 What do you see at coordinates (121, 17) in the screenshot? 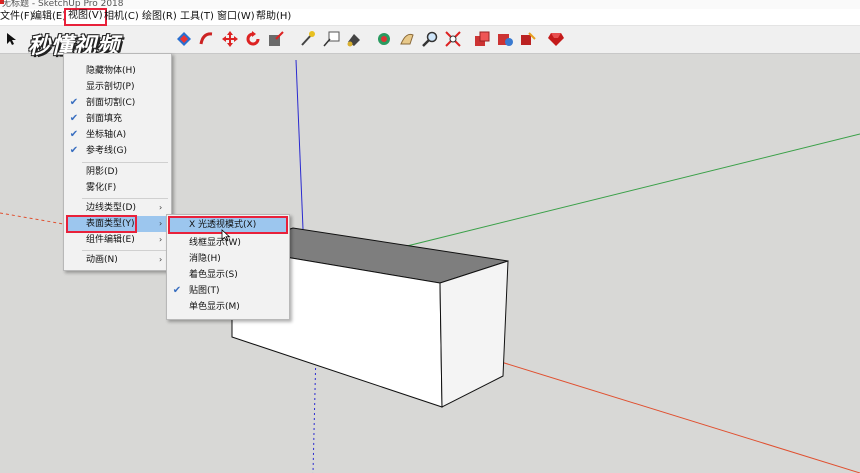
I see `menu-camera: 相机(C)` at bounding box center [121, 17].